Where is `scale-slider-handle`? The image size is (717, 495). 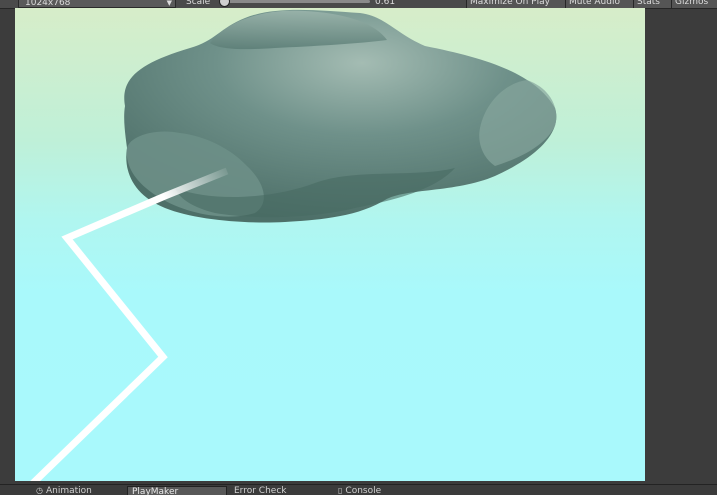
scale-slider-handle is located at coordinates (225, 3).